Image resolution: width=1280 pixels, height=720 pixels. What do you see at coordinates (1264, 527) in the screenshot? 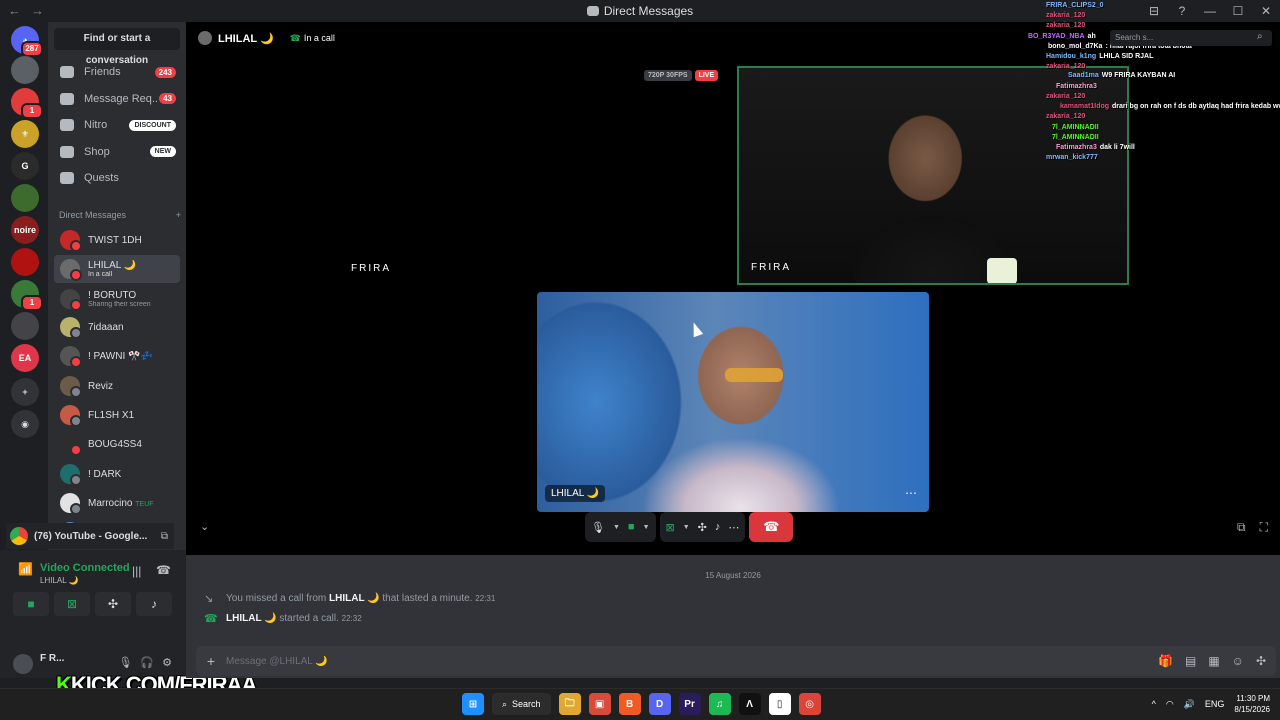
I see `fullscreen-icon: ⛶` at bounding box center [1264, 527].